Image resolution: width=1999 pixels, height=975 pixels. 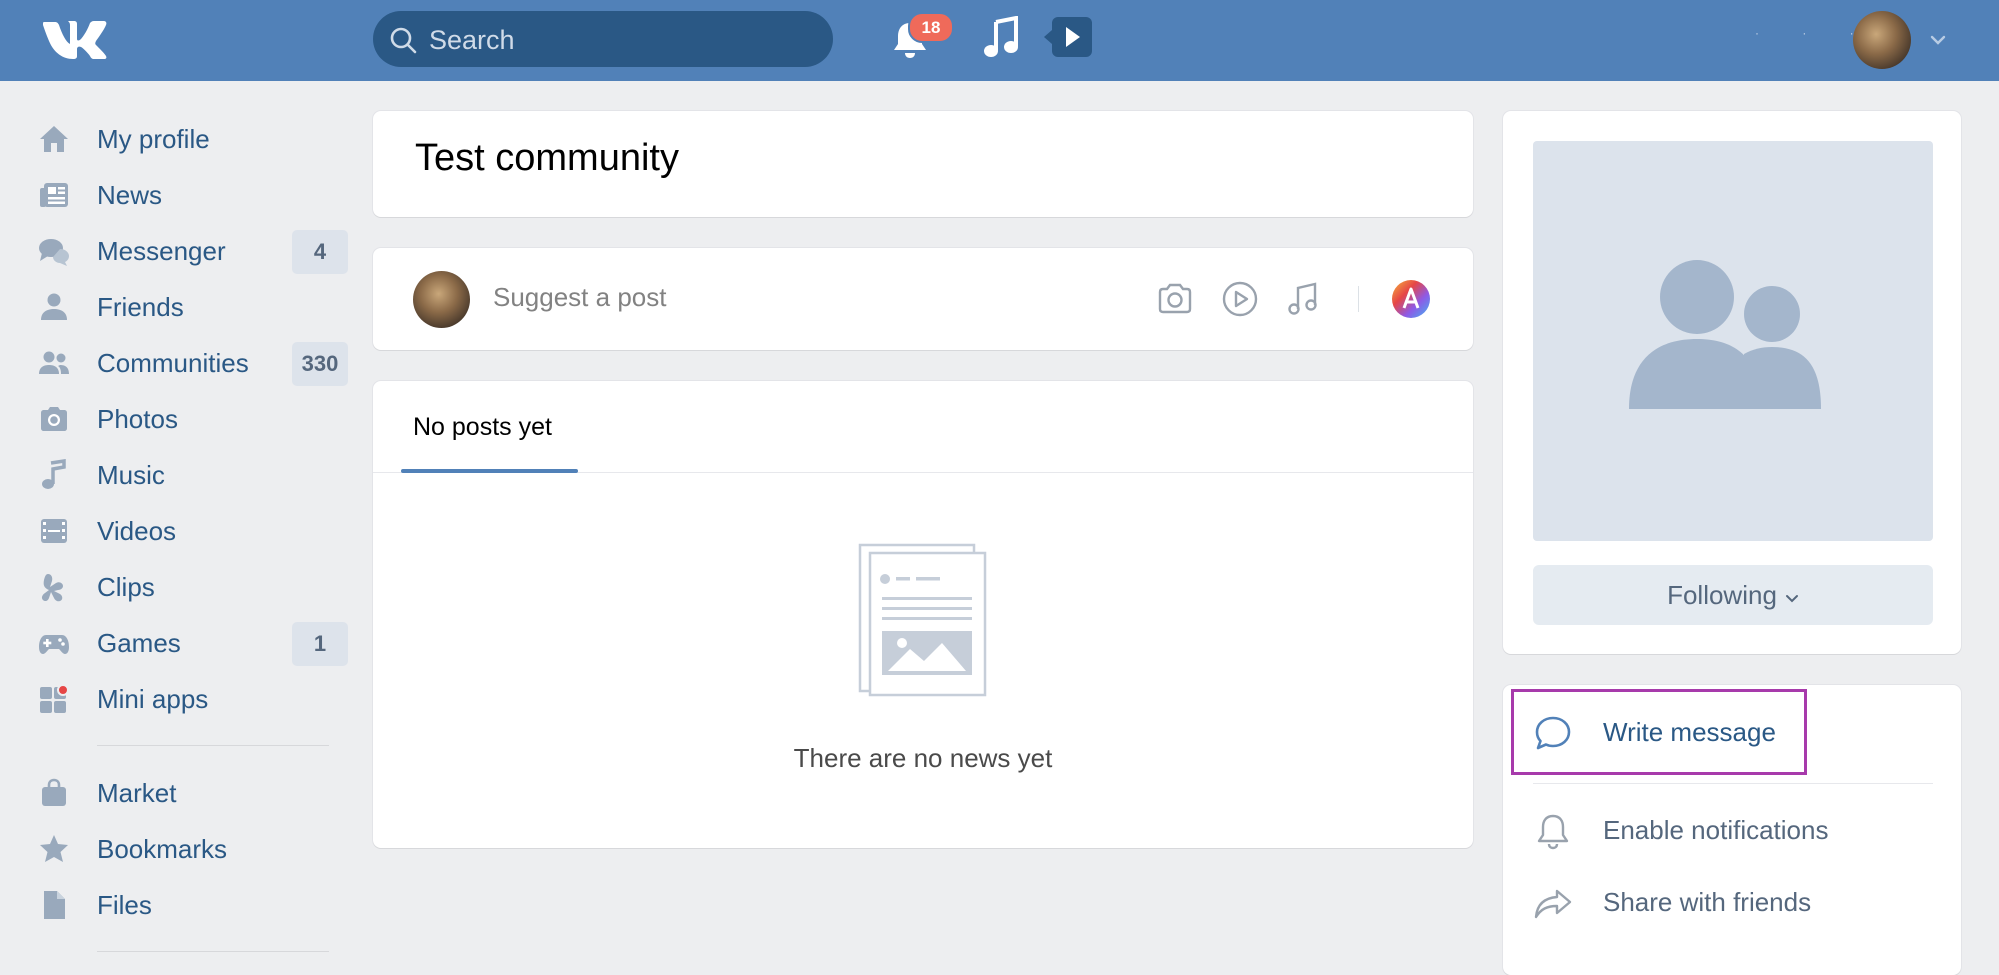 What do you see at coordinates (320, 252) in the screenshot?
I see `unread-count-badge: 4` at bounding box center [320, 252].